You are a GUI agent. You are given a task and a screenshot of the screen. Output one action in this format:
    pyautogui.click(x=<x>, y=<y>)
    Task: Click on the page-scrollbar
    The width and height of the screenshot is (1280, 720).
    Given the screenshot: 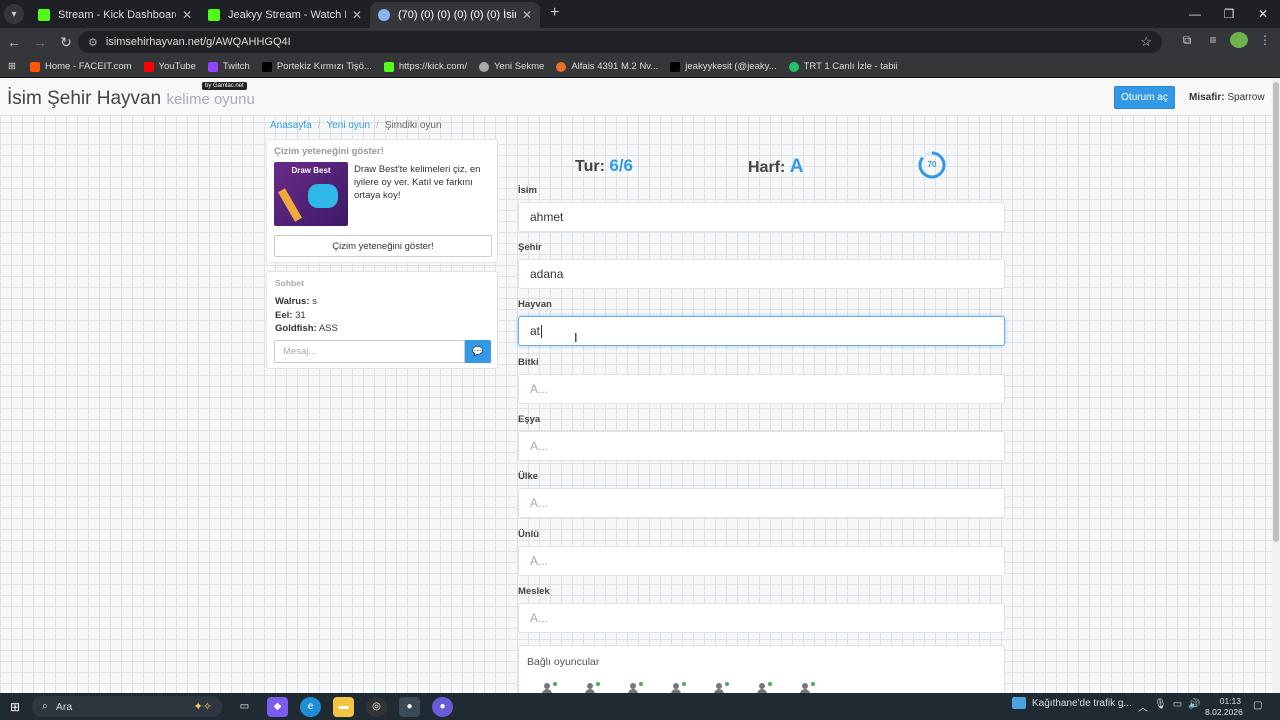 What is the action you would take?
    pyautogui.click(x=1276, y=385)
    